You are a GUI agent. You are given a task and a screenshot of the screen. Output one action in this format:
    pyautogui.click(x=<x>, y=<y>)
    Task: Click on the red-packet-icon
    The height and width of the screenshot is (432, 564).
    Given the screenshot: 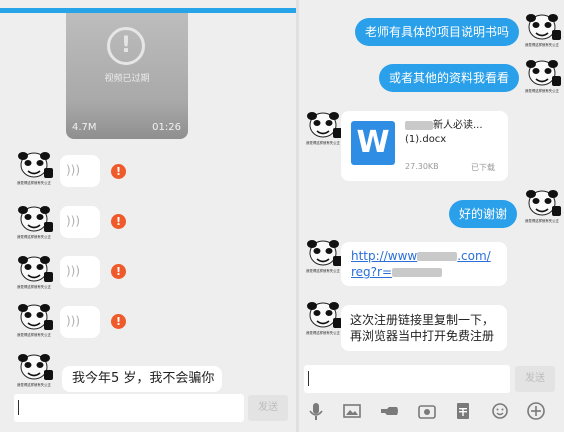 What is the action you would take?
    pyautogui.click(x=463, y=411)
    